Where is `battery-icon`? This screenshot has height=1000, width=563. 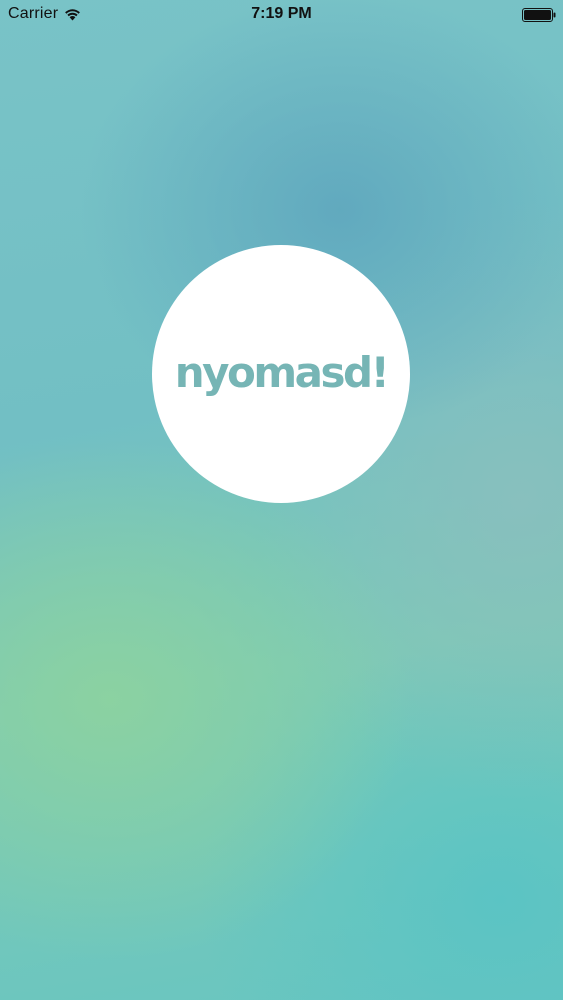 battery-icon is located at coordinates (539, 15).